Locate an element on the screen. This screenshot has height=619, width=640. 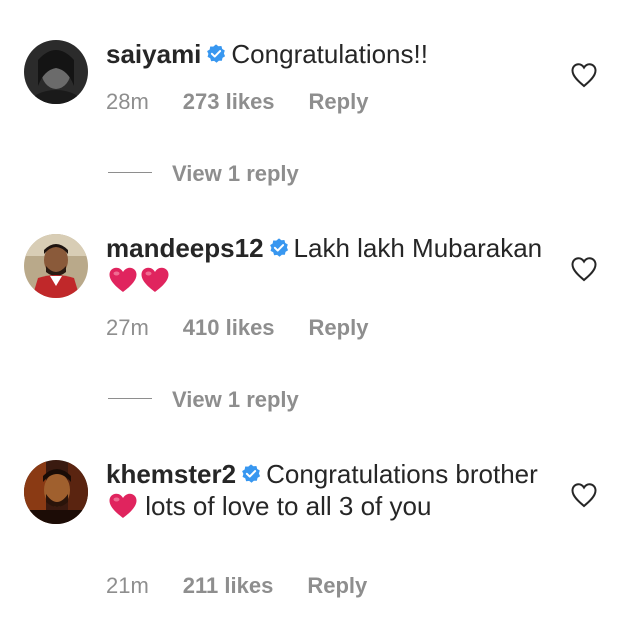
username-link: mandeeps12 is located at coordinates (185, 248).